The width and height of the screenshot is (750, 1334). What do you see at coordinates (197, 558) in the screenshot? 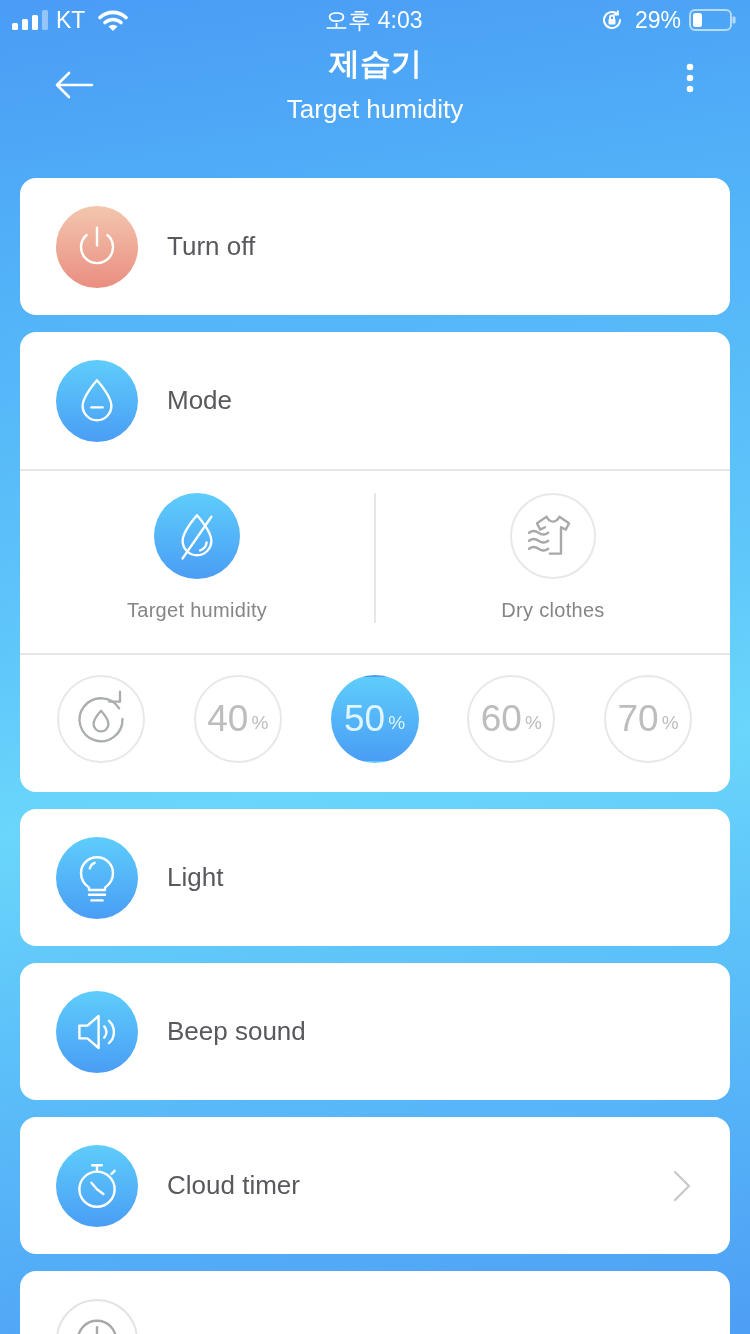
I see `mode-option: Target humidity` at bounding box center [197, 558].